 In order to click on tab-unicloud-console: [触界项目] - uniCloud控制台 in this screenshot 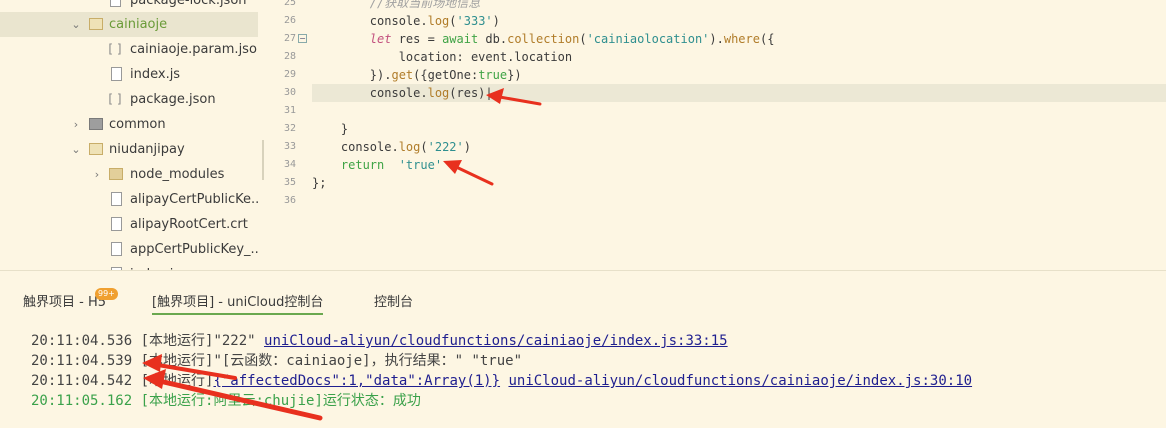, I will do `click(238, 303)`.